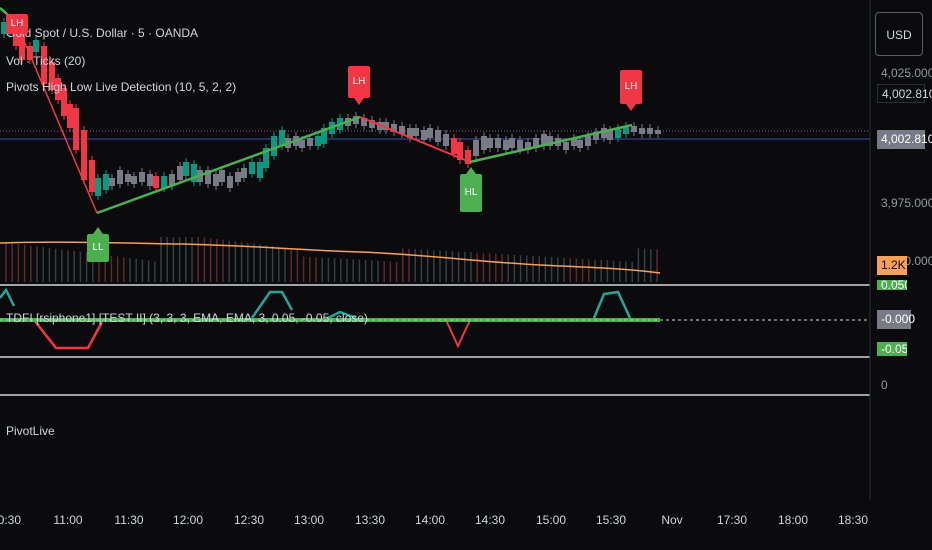 The height and width of the screenshot is (550, 932). What do you see at coordinates (68, 520) in the screenshot?
I see `time-label-1100: 11:00` at bounding box center [68, 520].